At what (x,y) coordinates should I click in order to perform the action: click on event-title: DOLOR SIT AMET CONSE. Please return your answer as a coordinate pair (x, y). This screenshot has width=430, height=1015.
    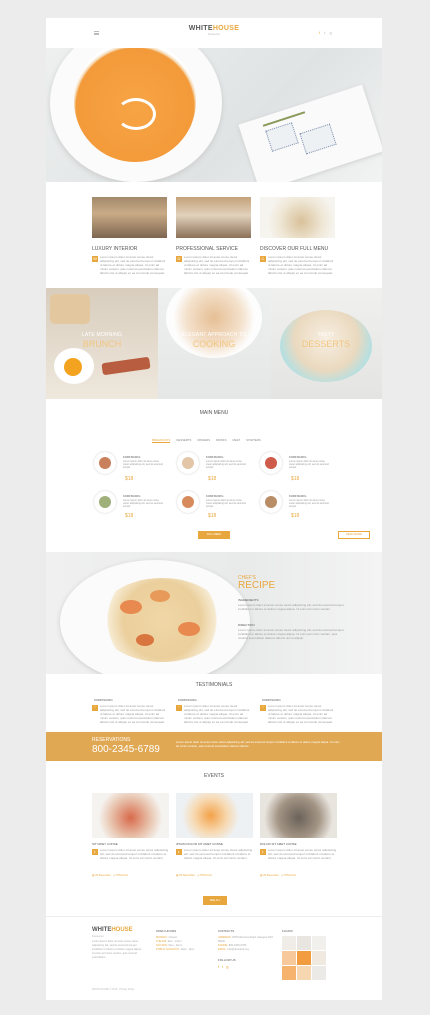
    Looking at the image, I should click on (278, 844).